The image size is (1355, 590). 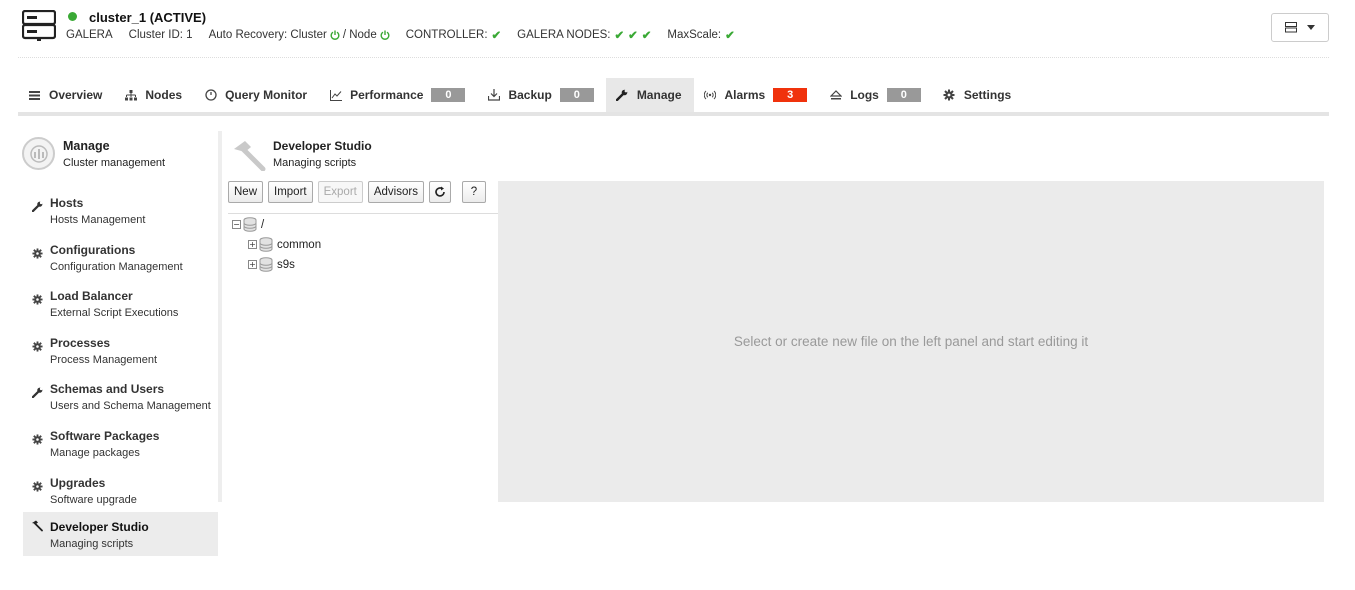 I want to click on advisors-button: Advisors, so click(x=395, y=192).